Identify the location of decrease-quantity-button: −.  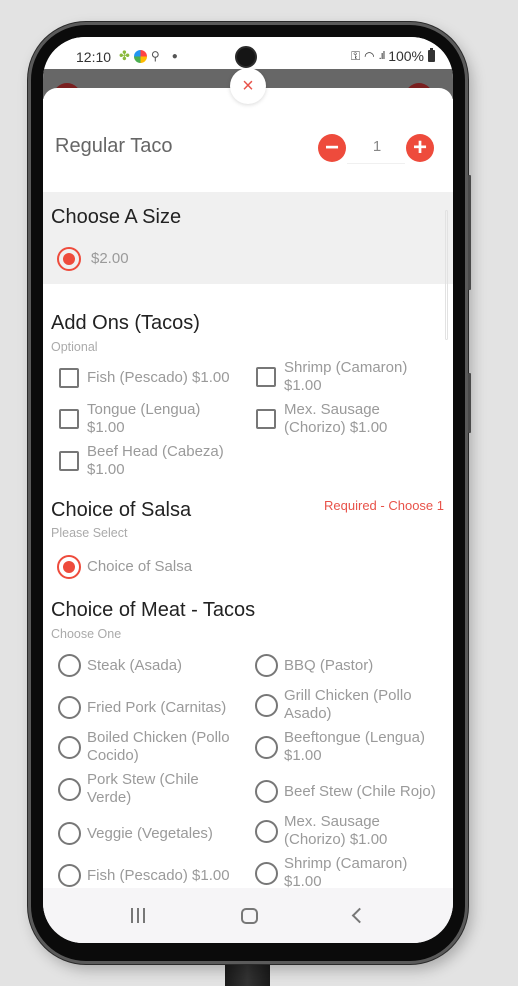
(332, 148).